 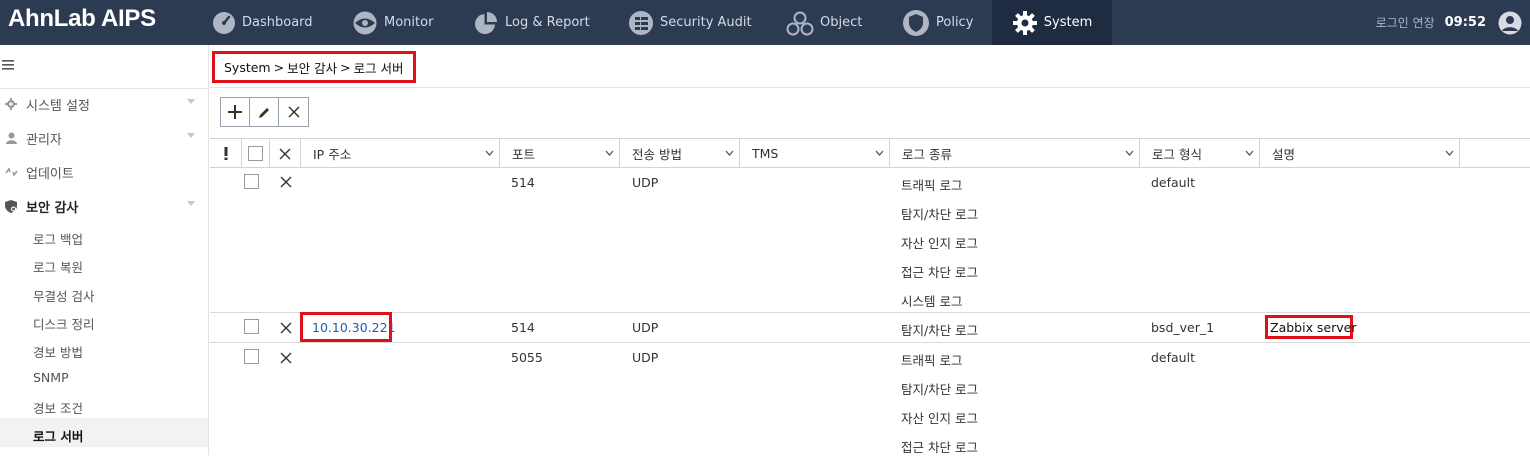 What do you see at coordinates (400, 153) in the screenshot?
I see `header-ip-address: IP 주소` at bounding box center [400, 153].